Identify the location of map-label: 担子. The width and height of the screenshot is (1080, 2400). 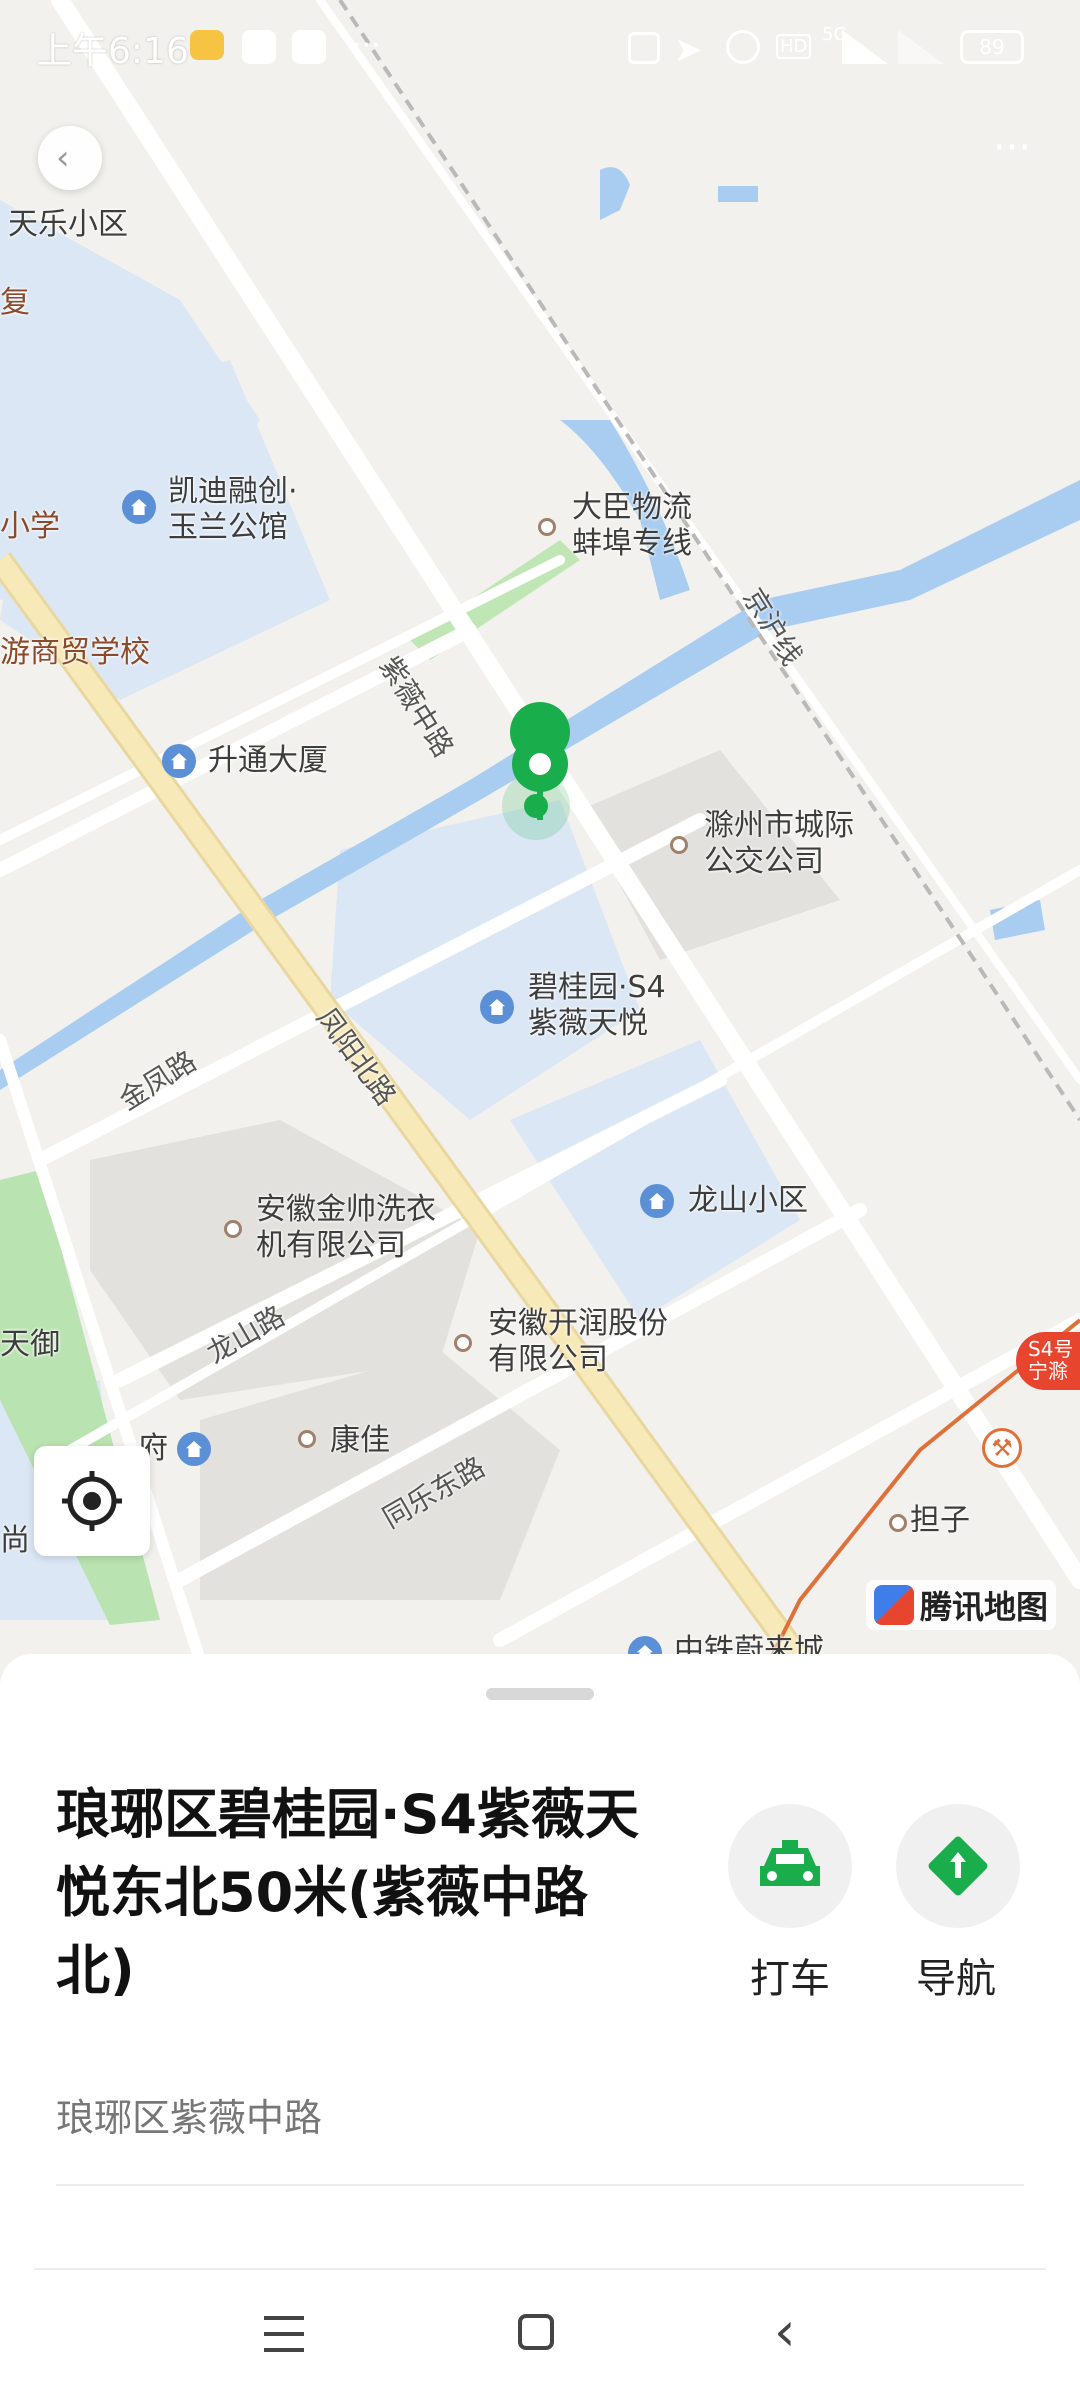
(940, 1520).